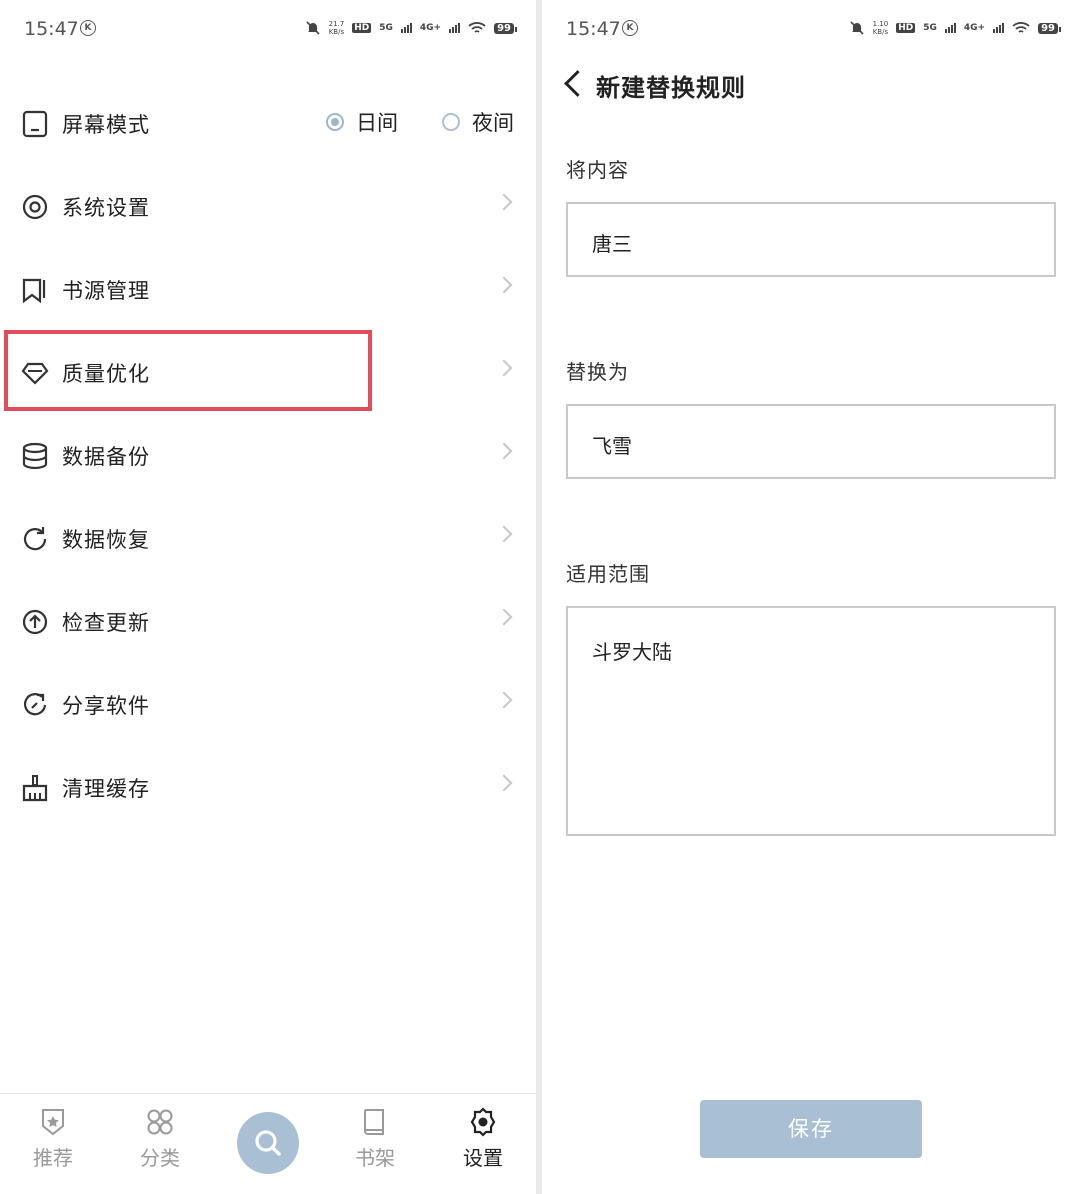 The image size is (1080, 1194). What do you see at coordinates (268, 124) in the screenshot?
I see `screen-mode-row: 屏幕模式 日间 夜间` at bounding box center [268, 124].